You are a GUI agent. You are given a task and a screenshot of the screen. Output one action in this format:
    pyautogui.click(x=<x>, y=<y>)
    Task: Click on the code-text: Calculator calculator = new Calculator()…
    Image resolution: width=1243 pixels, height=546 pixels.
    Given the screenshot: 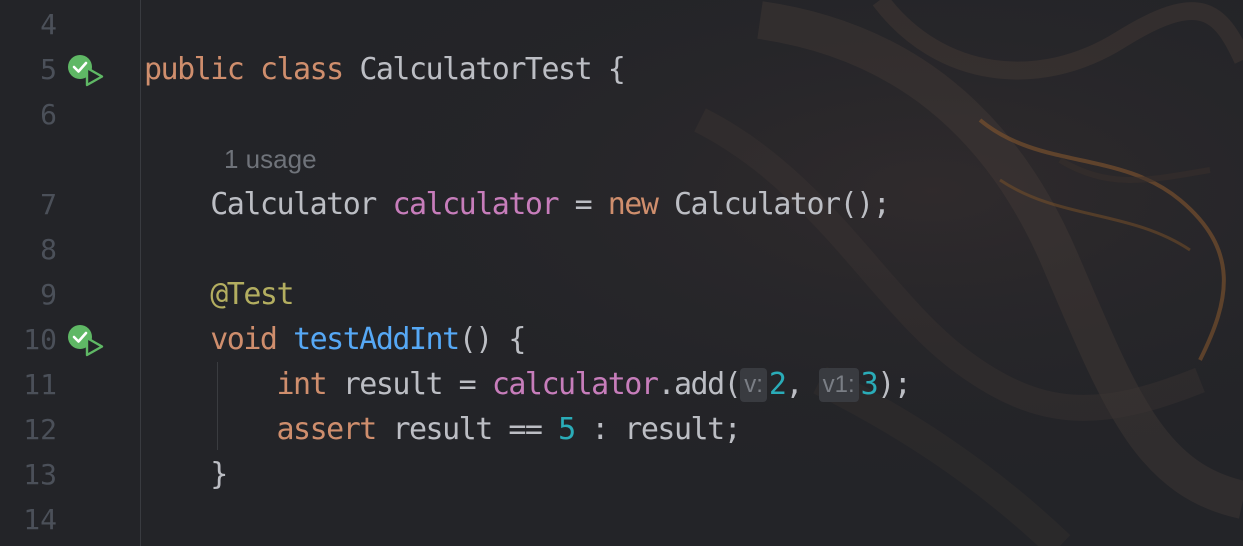 What is the action you would take?
    pyautogui.click(x=517, y=204)
    